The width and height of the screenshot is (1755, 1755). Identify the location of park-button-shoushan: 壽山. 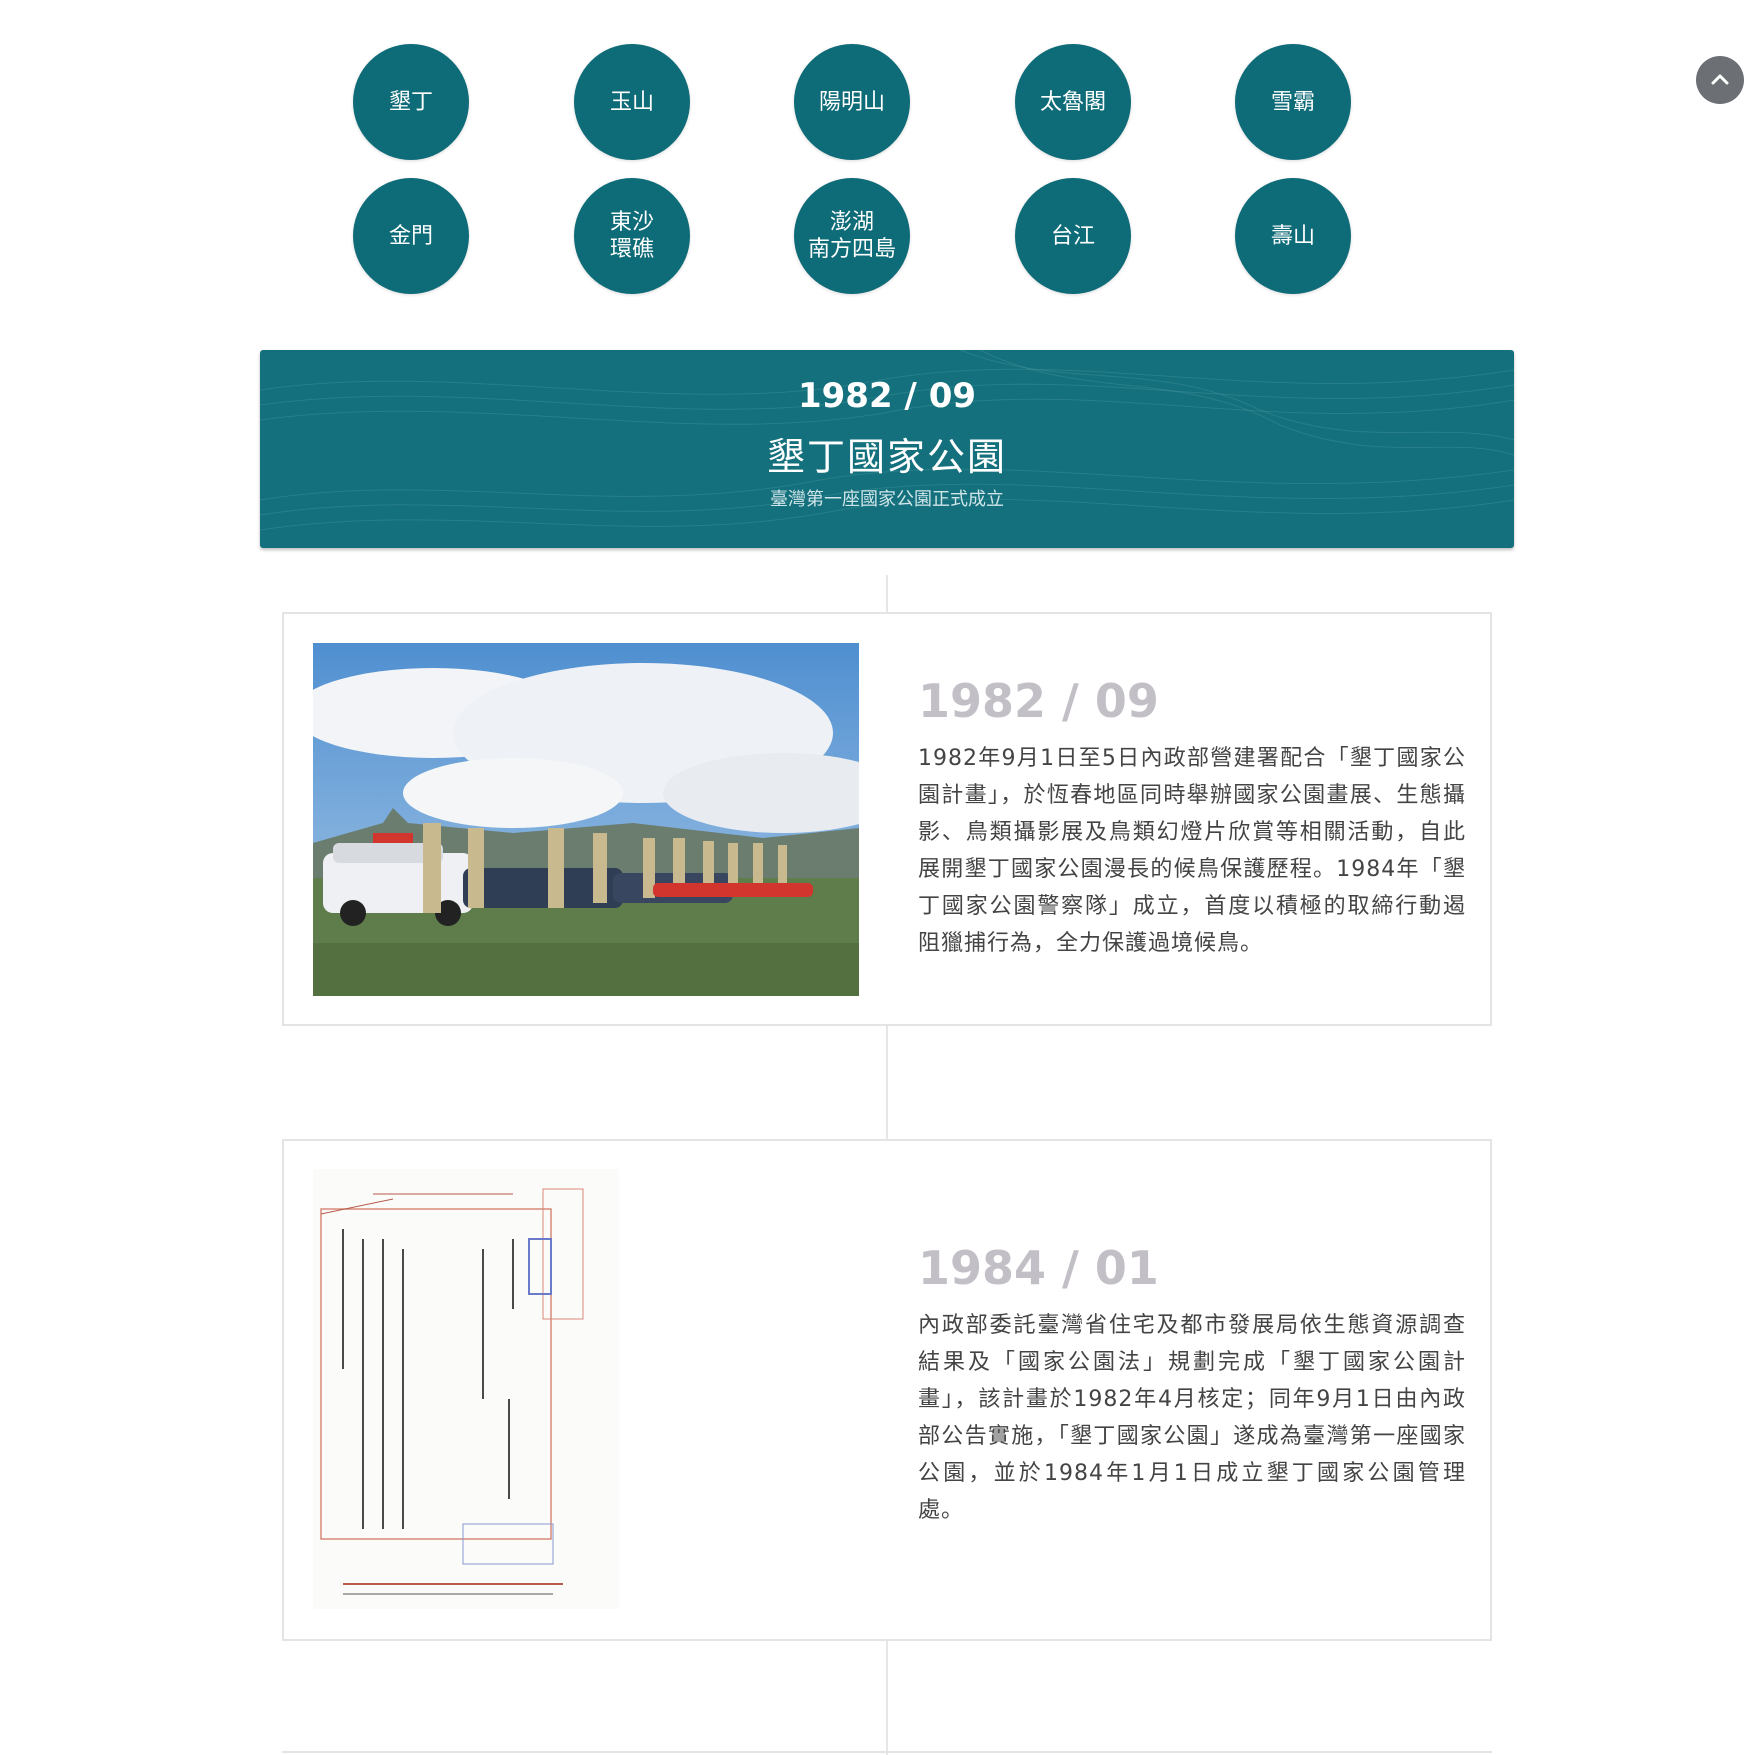
(1293, 236).